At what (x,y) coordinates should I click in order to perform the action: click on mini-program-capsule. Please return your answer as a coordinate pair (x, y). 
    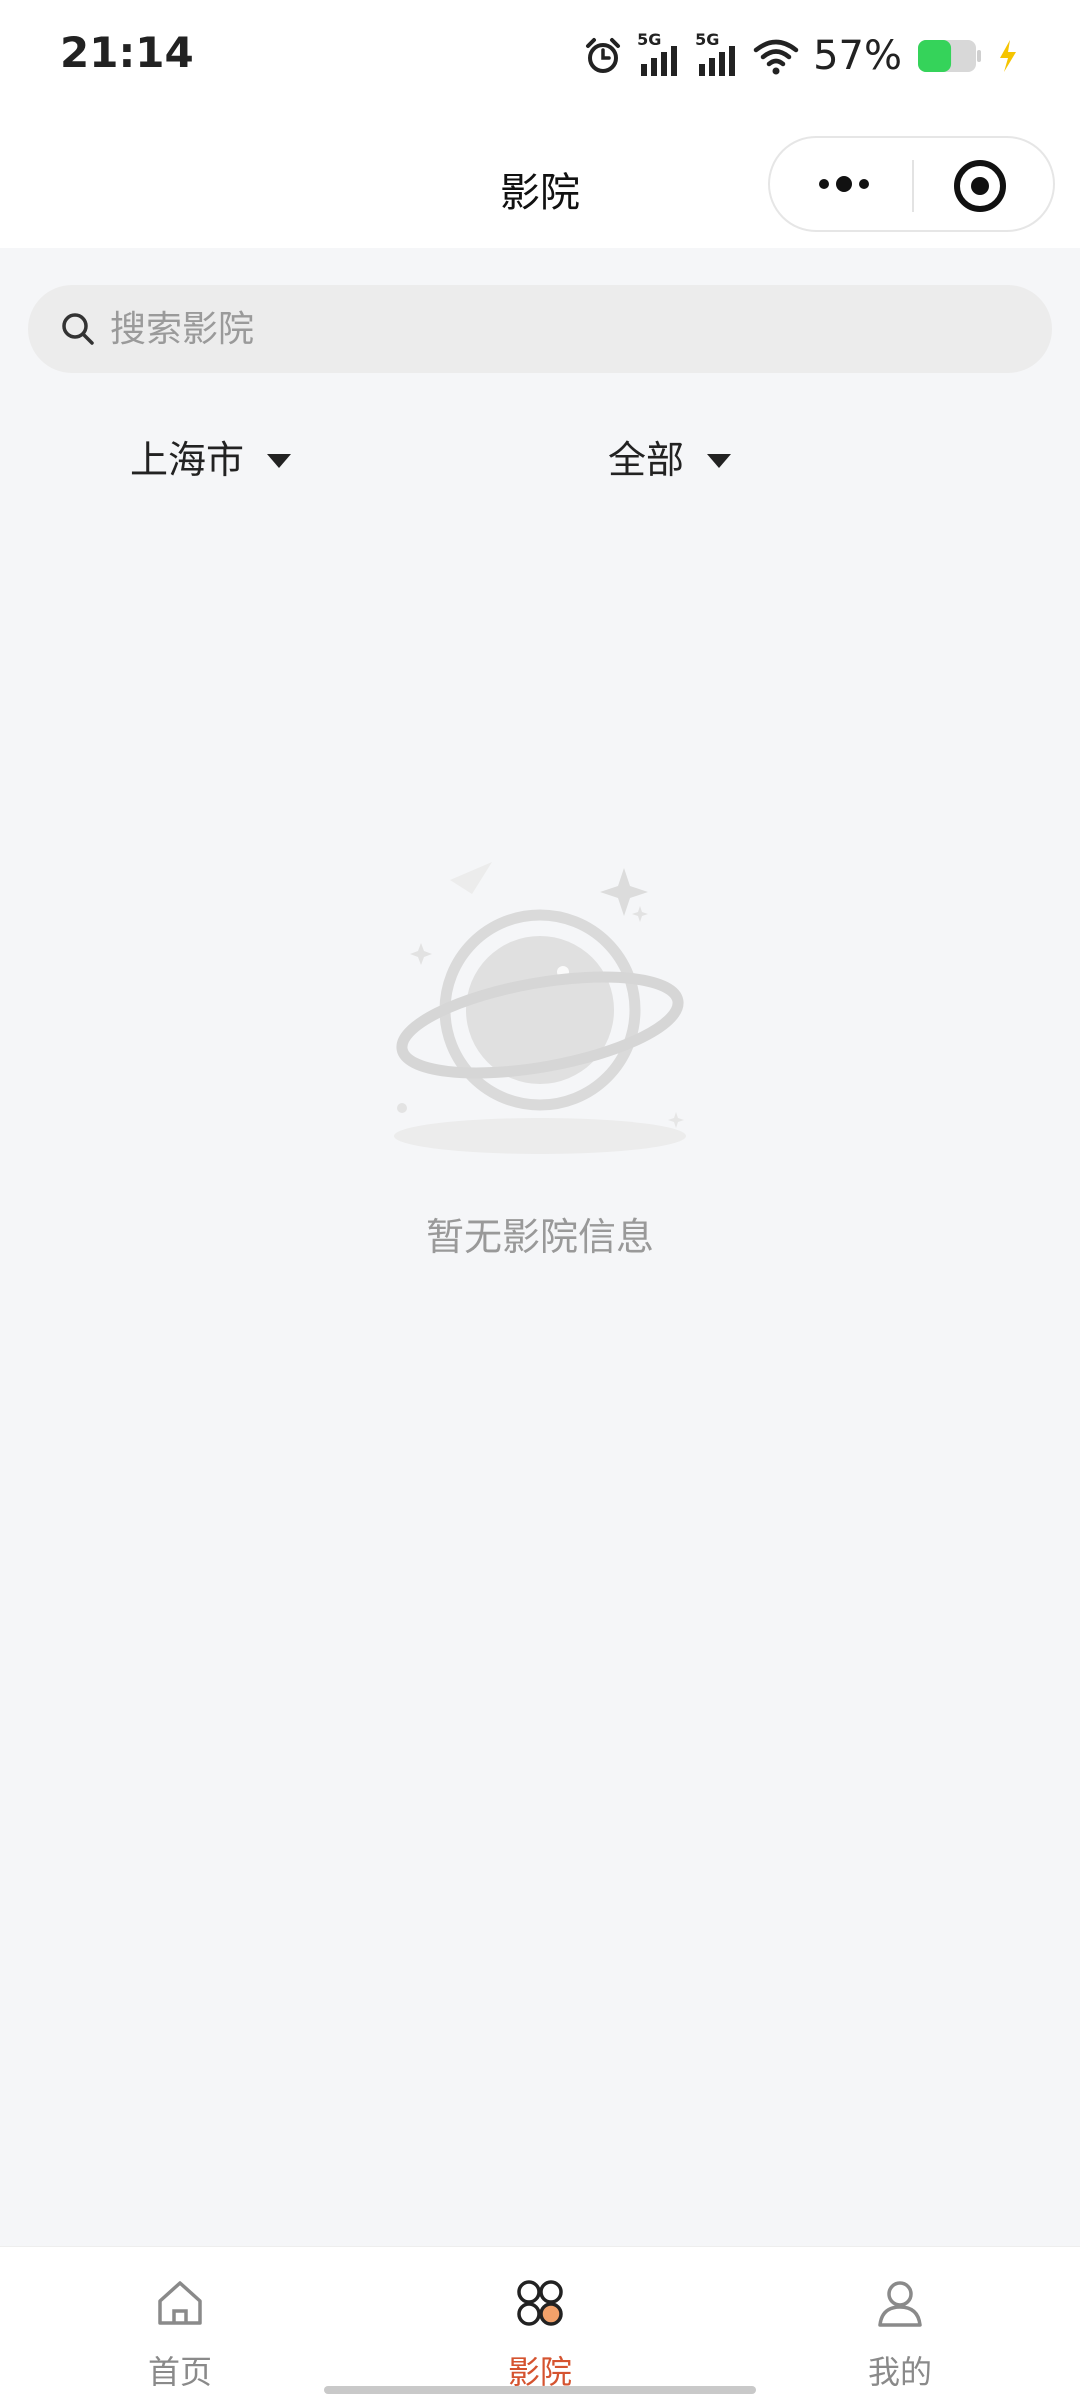
    Looking at the image, I should click on (911, 184).